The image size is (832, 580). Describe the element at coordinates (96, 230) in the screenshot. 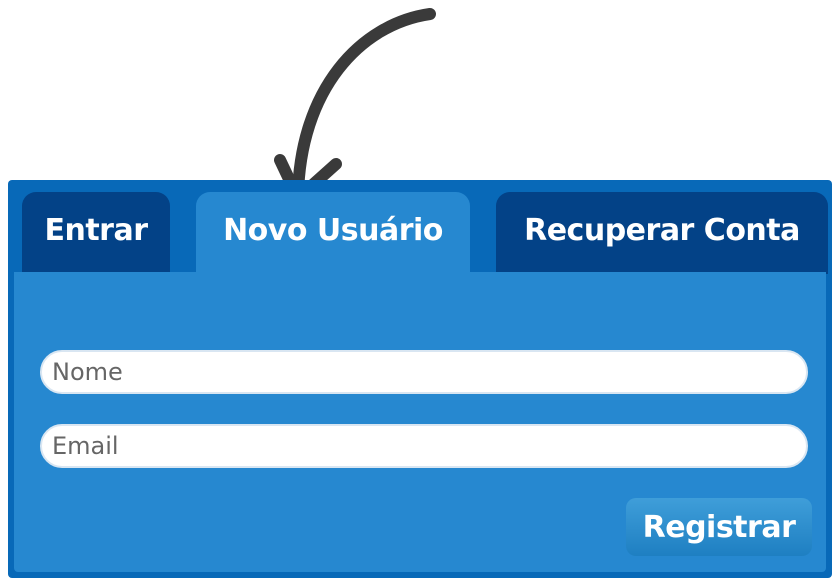

I see `tab-entrar-label: Entrar` at that location.